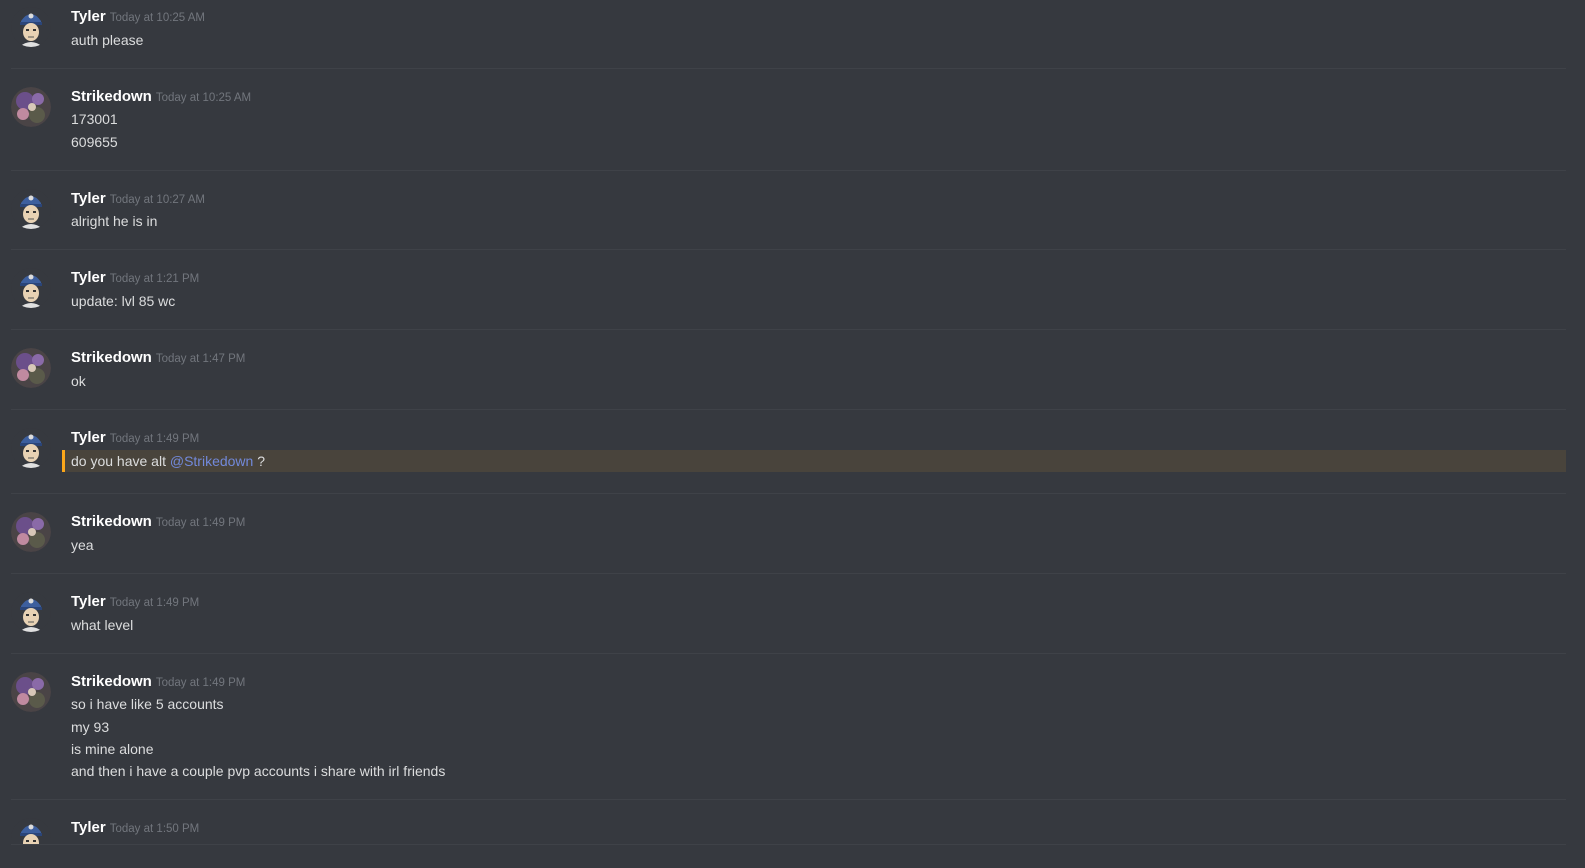  Describe the element at coordinates (82, 545) in the screenshot. I see `message-text: yea` at that location.